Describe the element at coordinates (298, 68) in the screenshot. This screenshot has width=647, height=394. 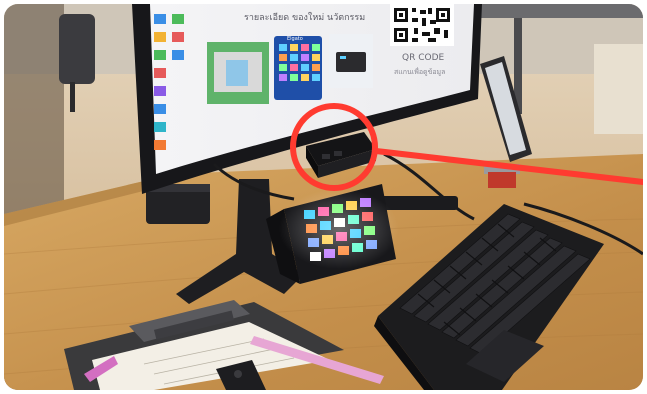
I see `screen-app-grid: Elgato` at that location.